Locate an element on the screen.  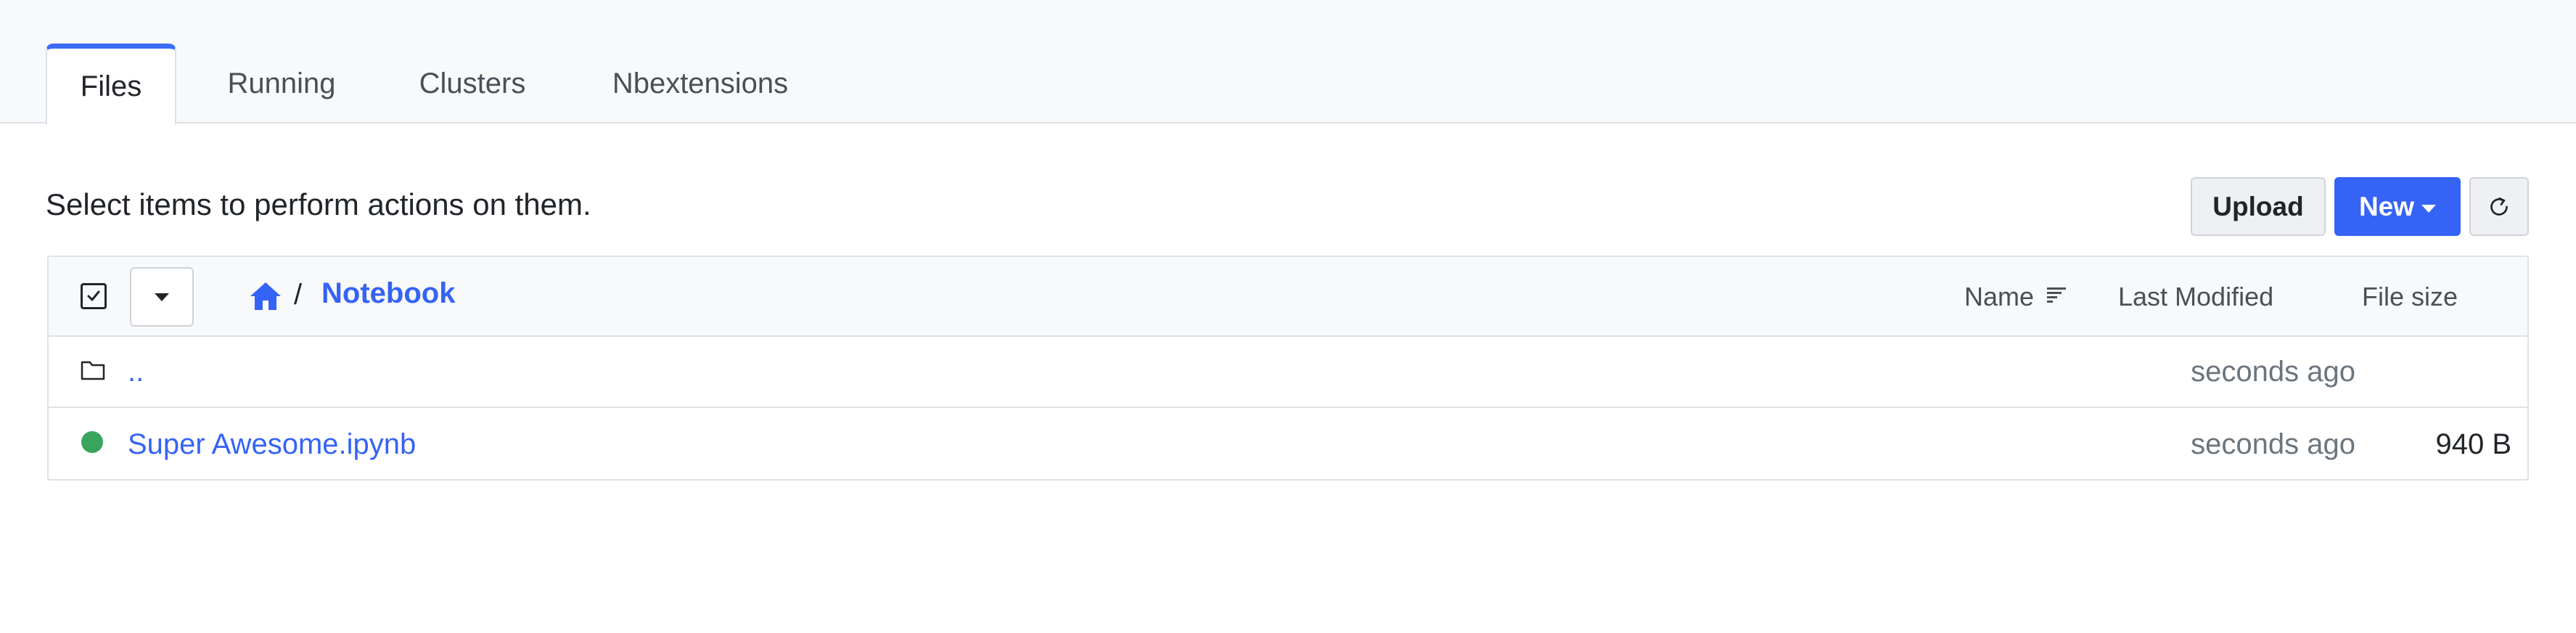
breadcrumb-current: Notebook is located at coordinates (388, 293).